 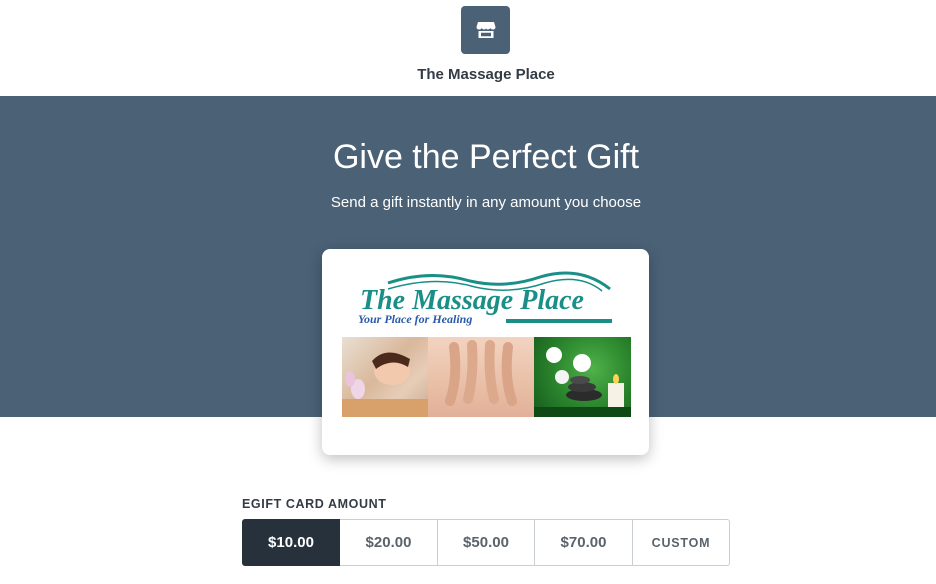 I want to click on orchid-stones-candle-photo, so click(x=582, y=377).